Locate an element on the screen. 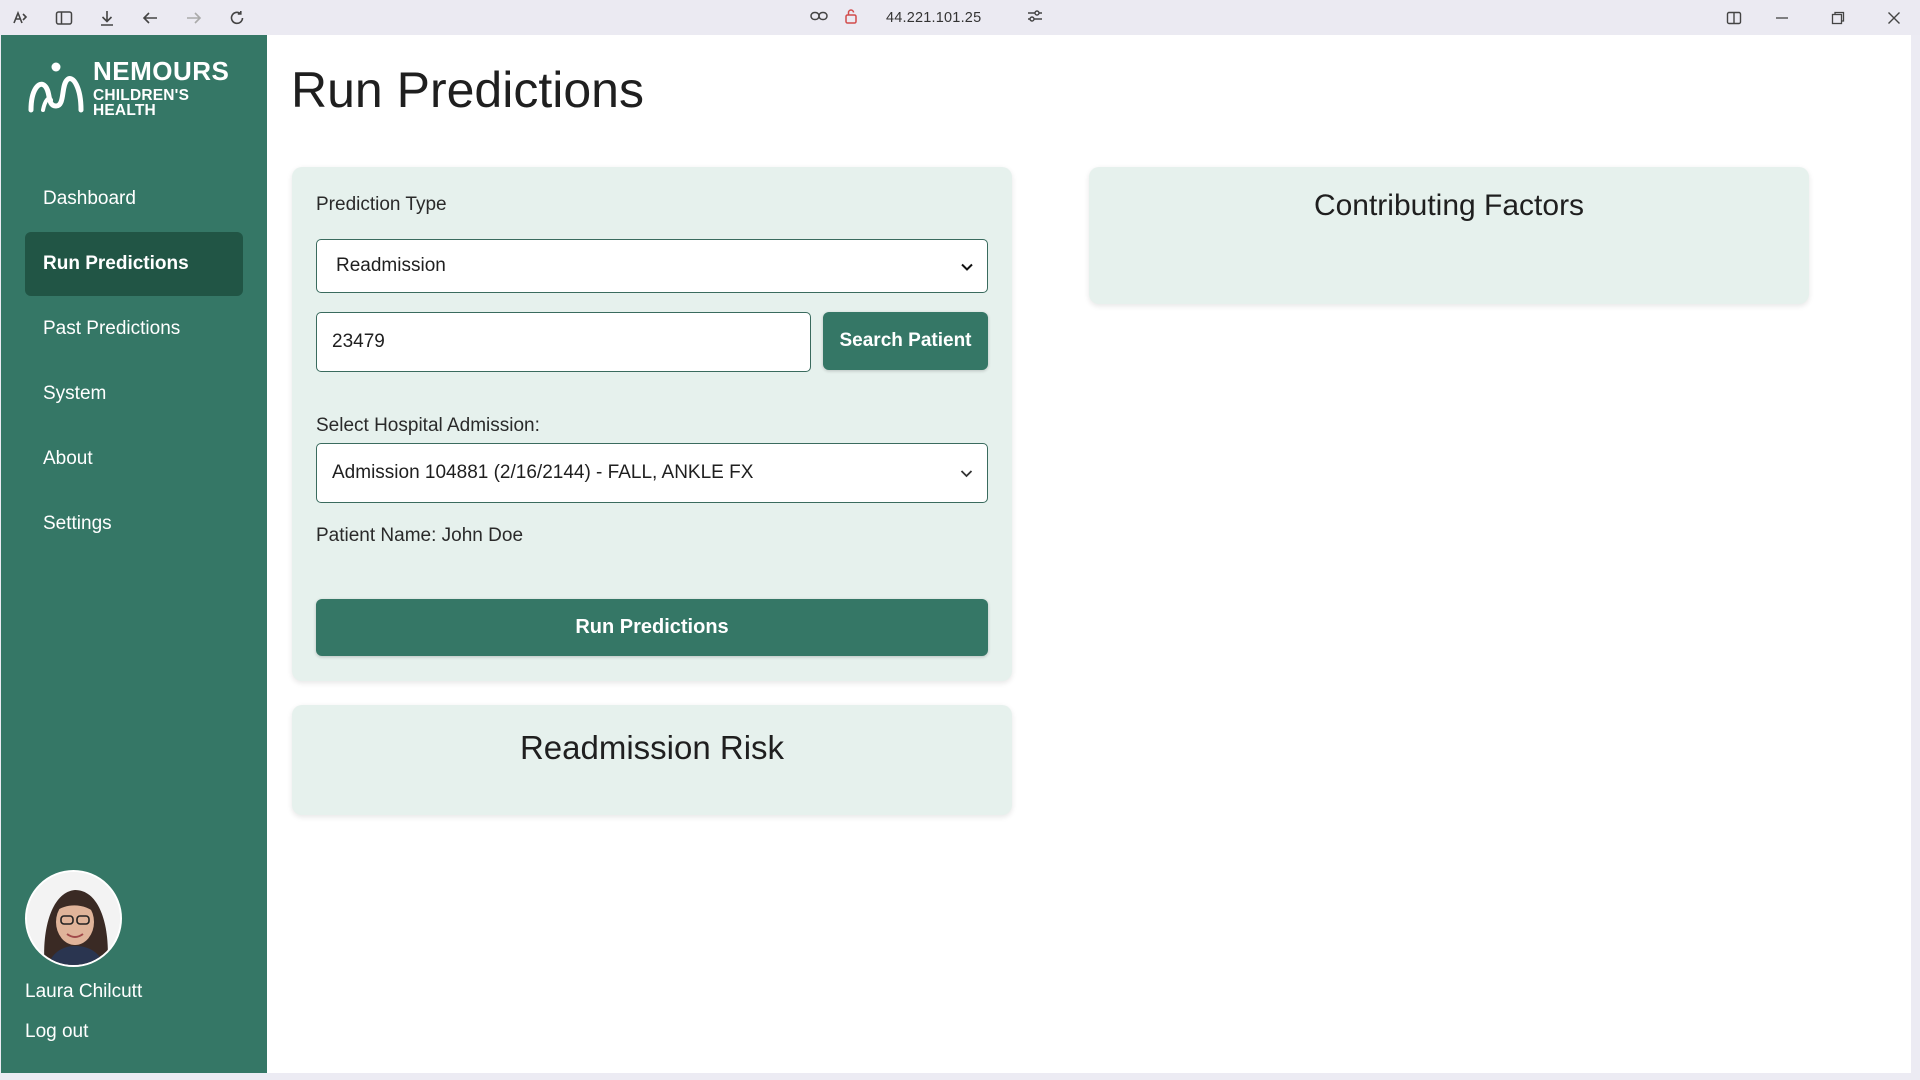 The width and height of the screenshot is (1920, 1080). run-predictions-button: Run Predictions is located at coordinates (652, 627).